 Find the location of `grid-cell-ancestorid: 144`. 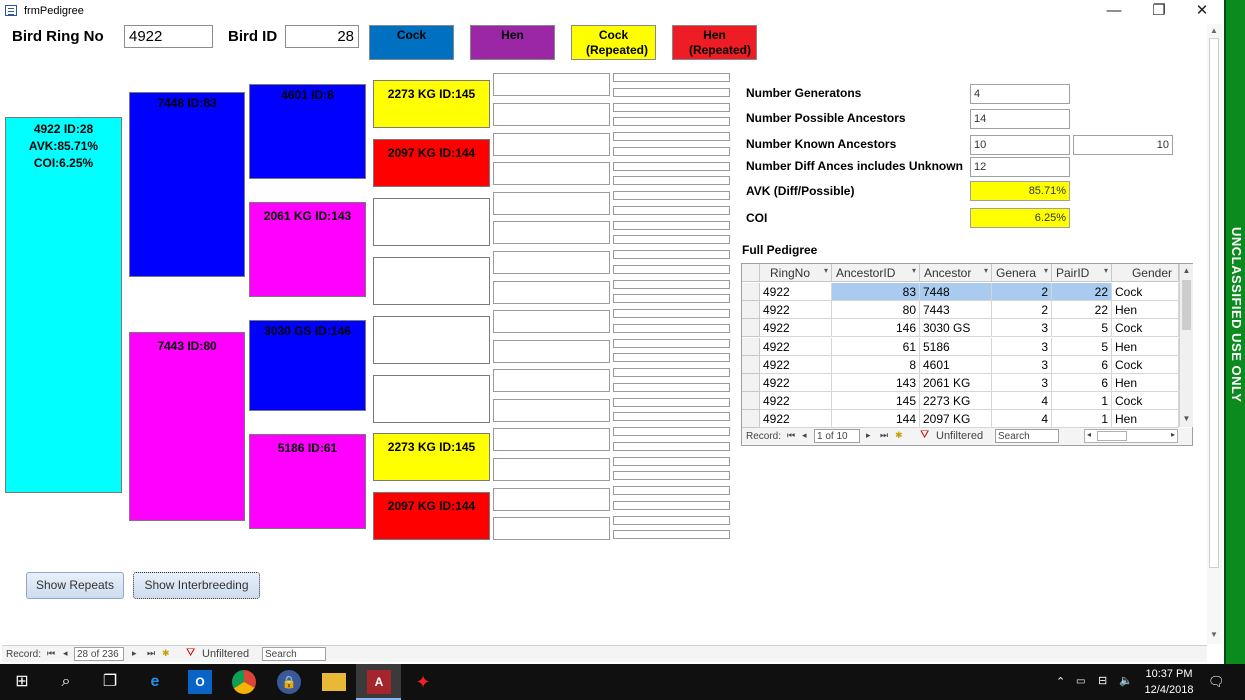

grid-cell-ancestorid: 144 is located at coordinates (876, 419).